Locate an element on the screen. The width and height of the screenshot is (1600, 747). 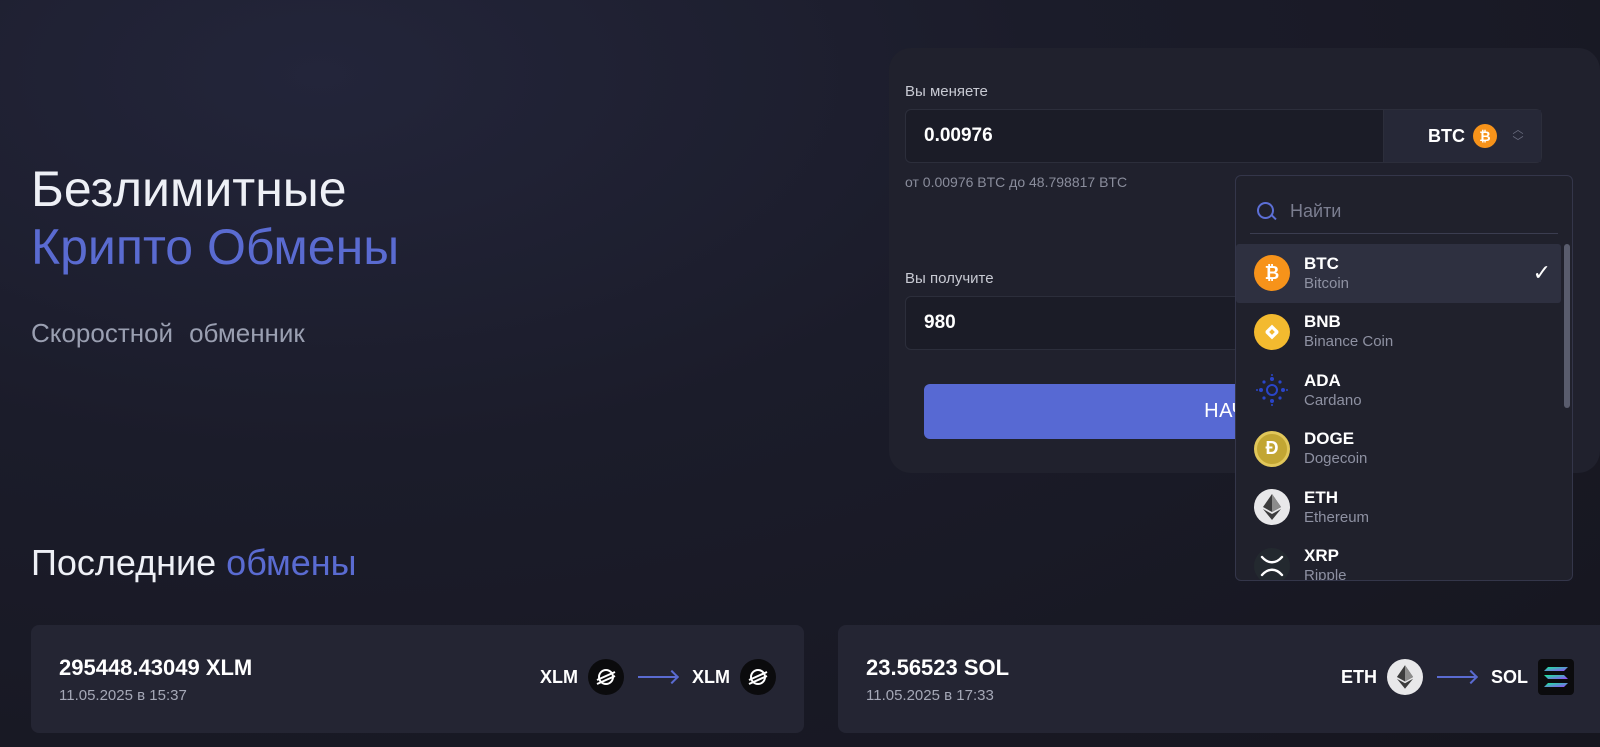
hero-title-accent: Крипто Обмены is located at coordinates (215, 247).